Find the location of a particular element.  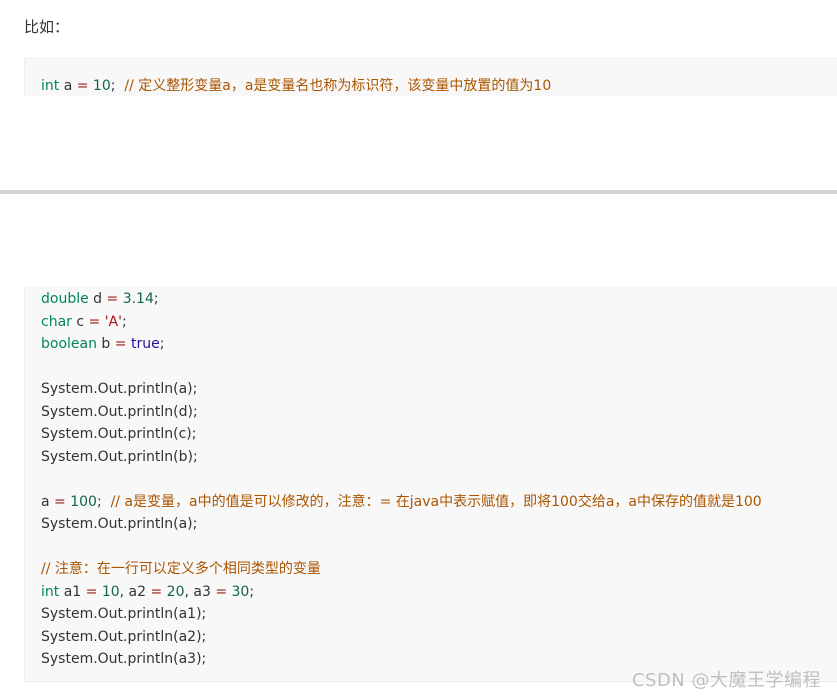

token-comment: // 定义整形变量a，a是变量名也称为标识符，该变量中放置的值为10 is located at coordinates (338, 86).